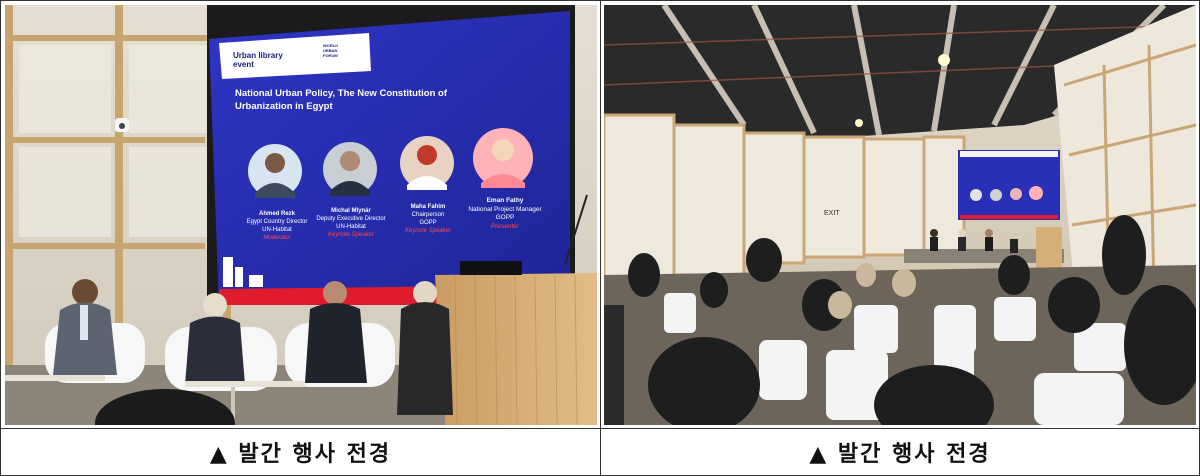 Image resolution: width=1200 pixels, height=476 pixels. Describe the element at coordinates (505, 209) in the screenshot. I see `speaker-title: National Project Manager` at that location.